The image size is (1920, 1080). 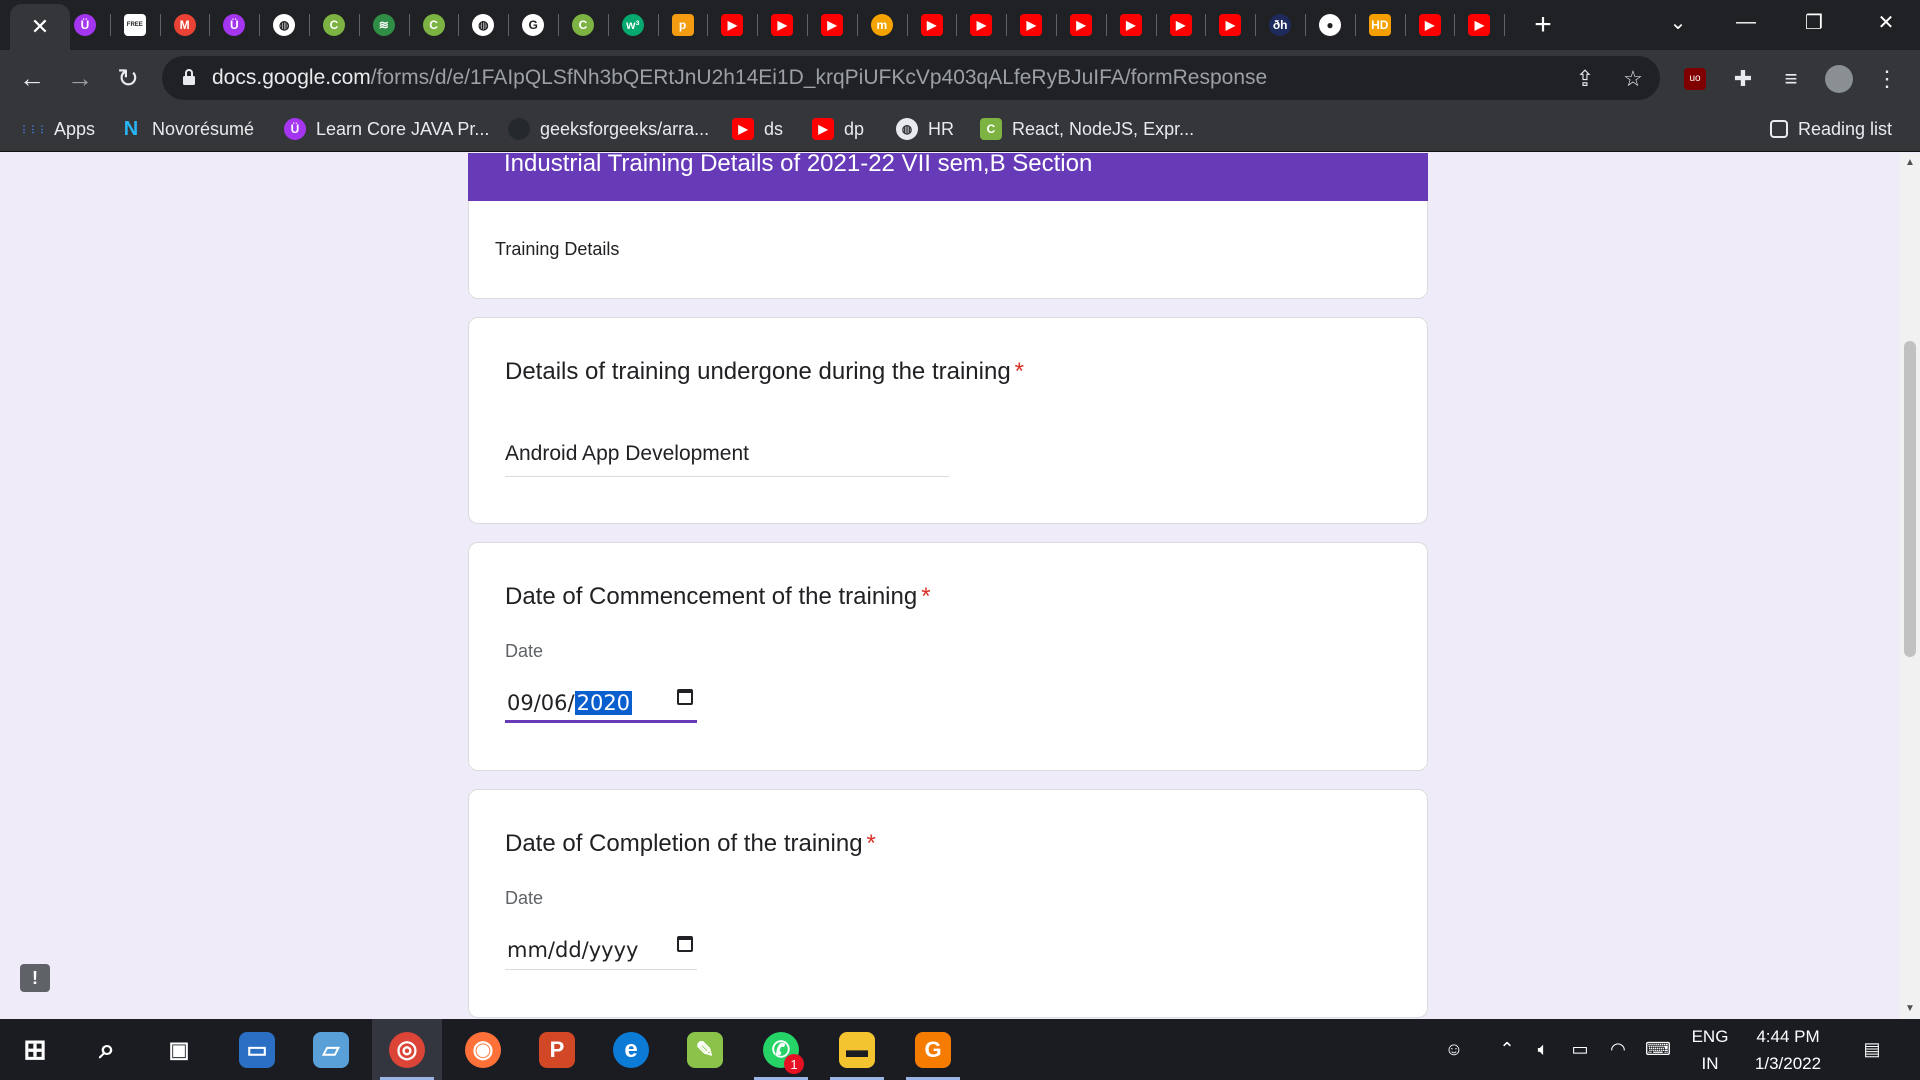 What do you see at coordinates (1910, 499) in the screenshot?
I see `scrollbar-thumb` at bounding box center [1910, 499].